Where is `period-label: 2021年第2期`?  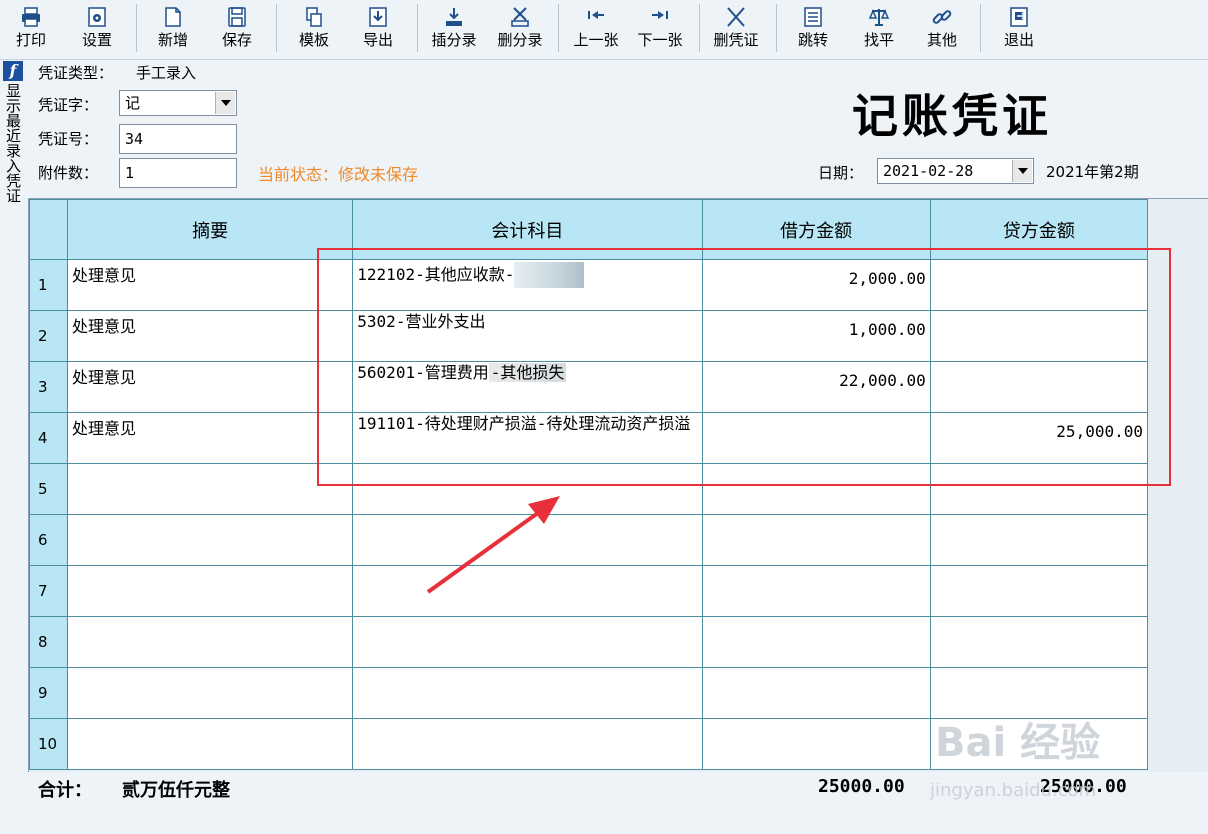 period-label: 2021年第2期 is located at coordinates (1092, 172).